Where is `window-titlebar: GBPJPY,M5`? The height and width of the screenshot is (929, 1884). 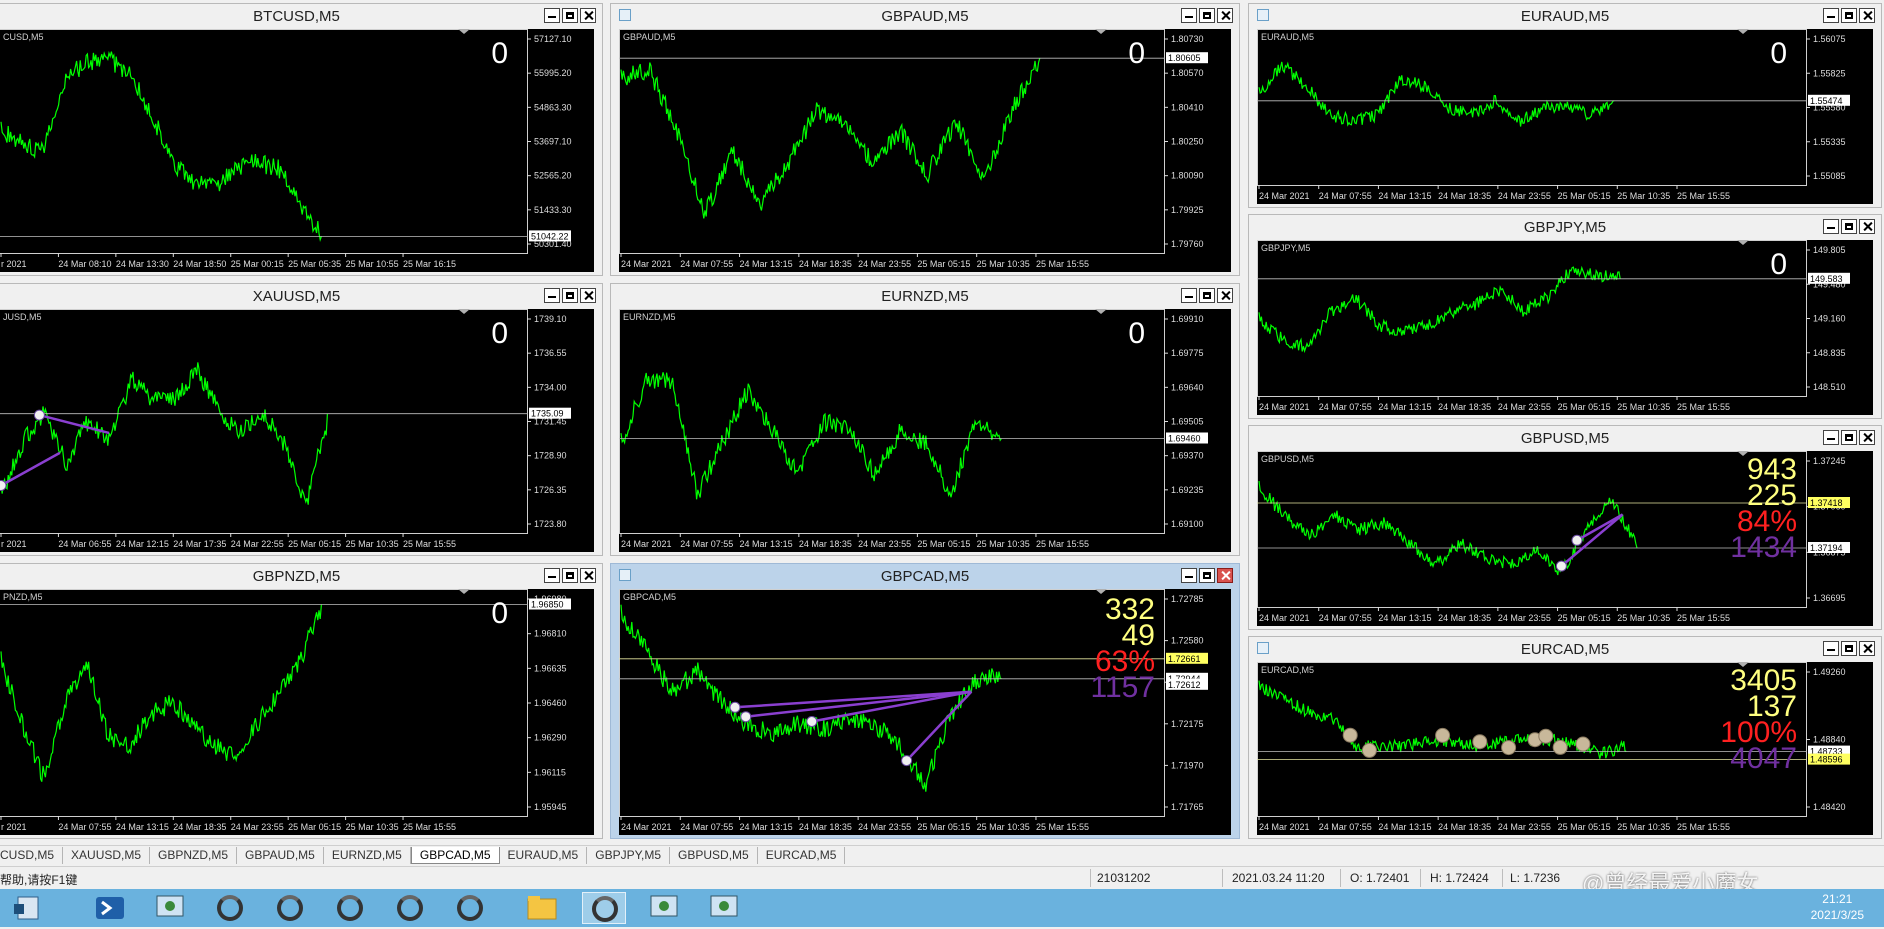
window-titlebar: GBPJPY,M5 is located at coordinates (1565, 226).